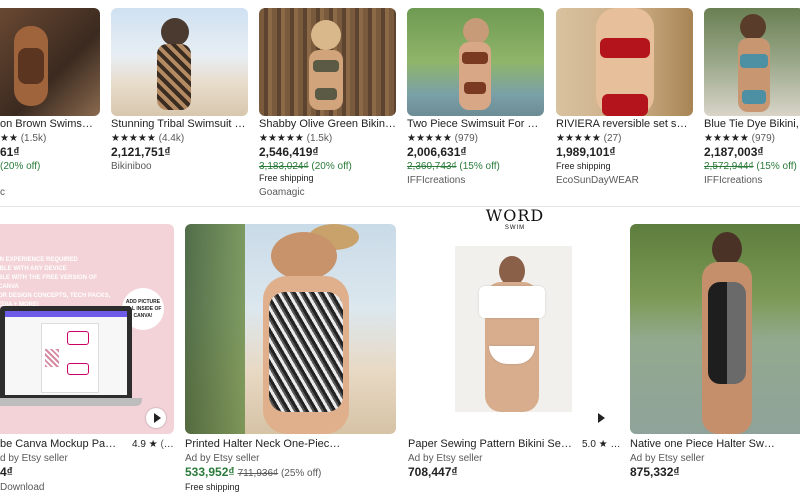  I want to click on listing-image: WORD SWIM, so click(513, 321).